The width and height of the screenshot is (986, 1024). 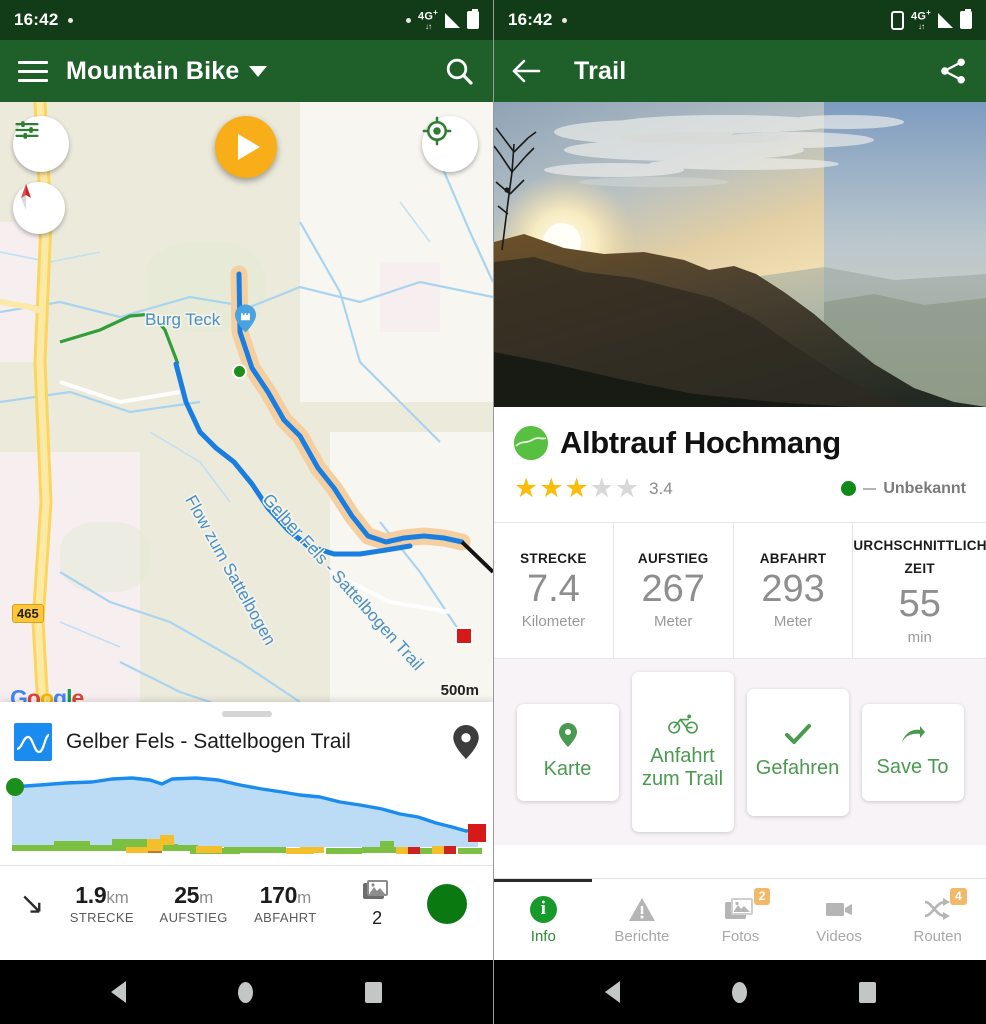 I want to click on sheet-photo-count: 2, so click(x=377, y=904).